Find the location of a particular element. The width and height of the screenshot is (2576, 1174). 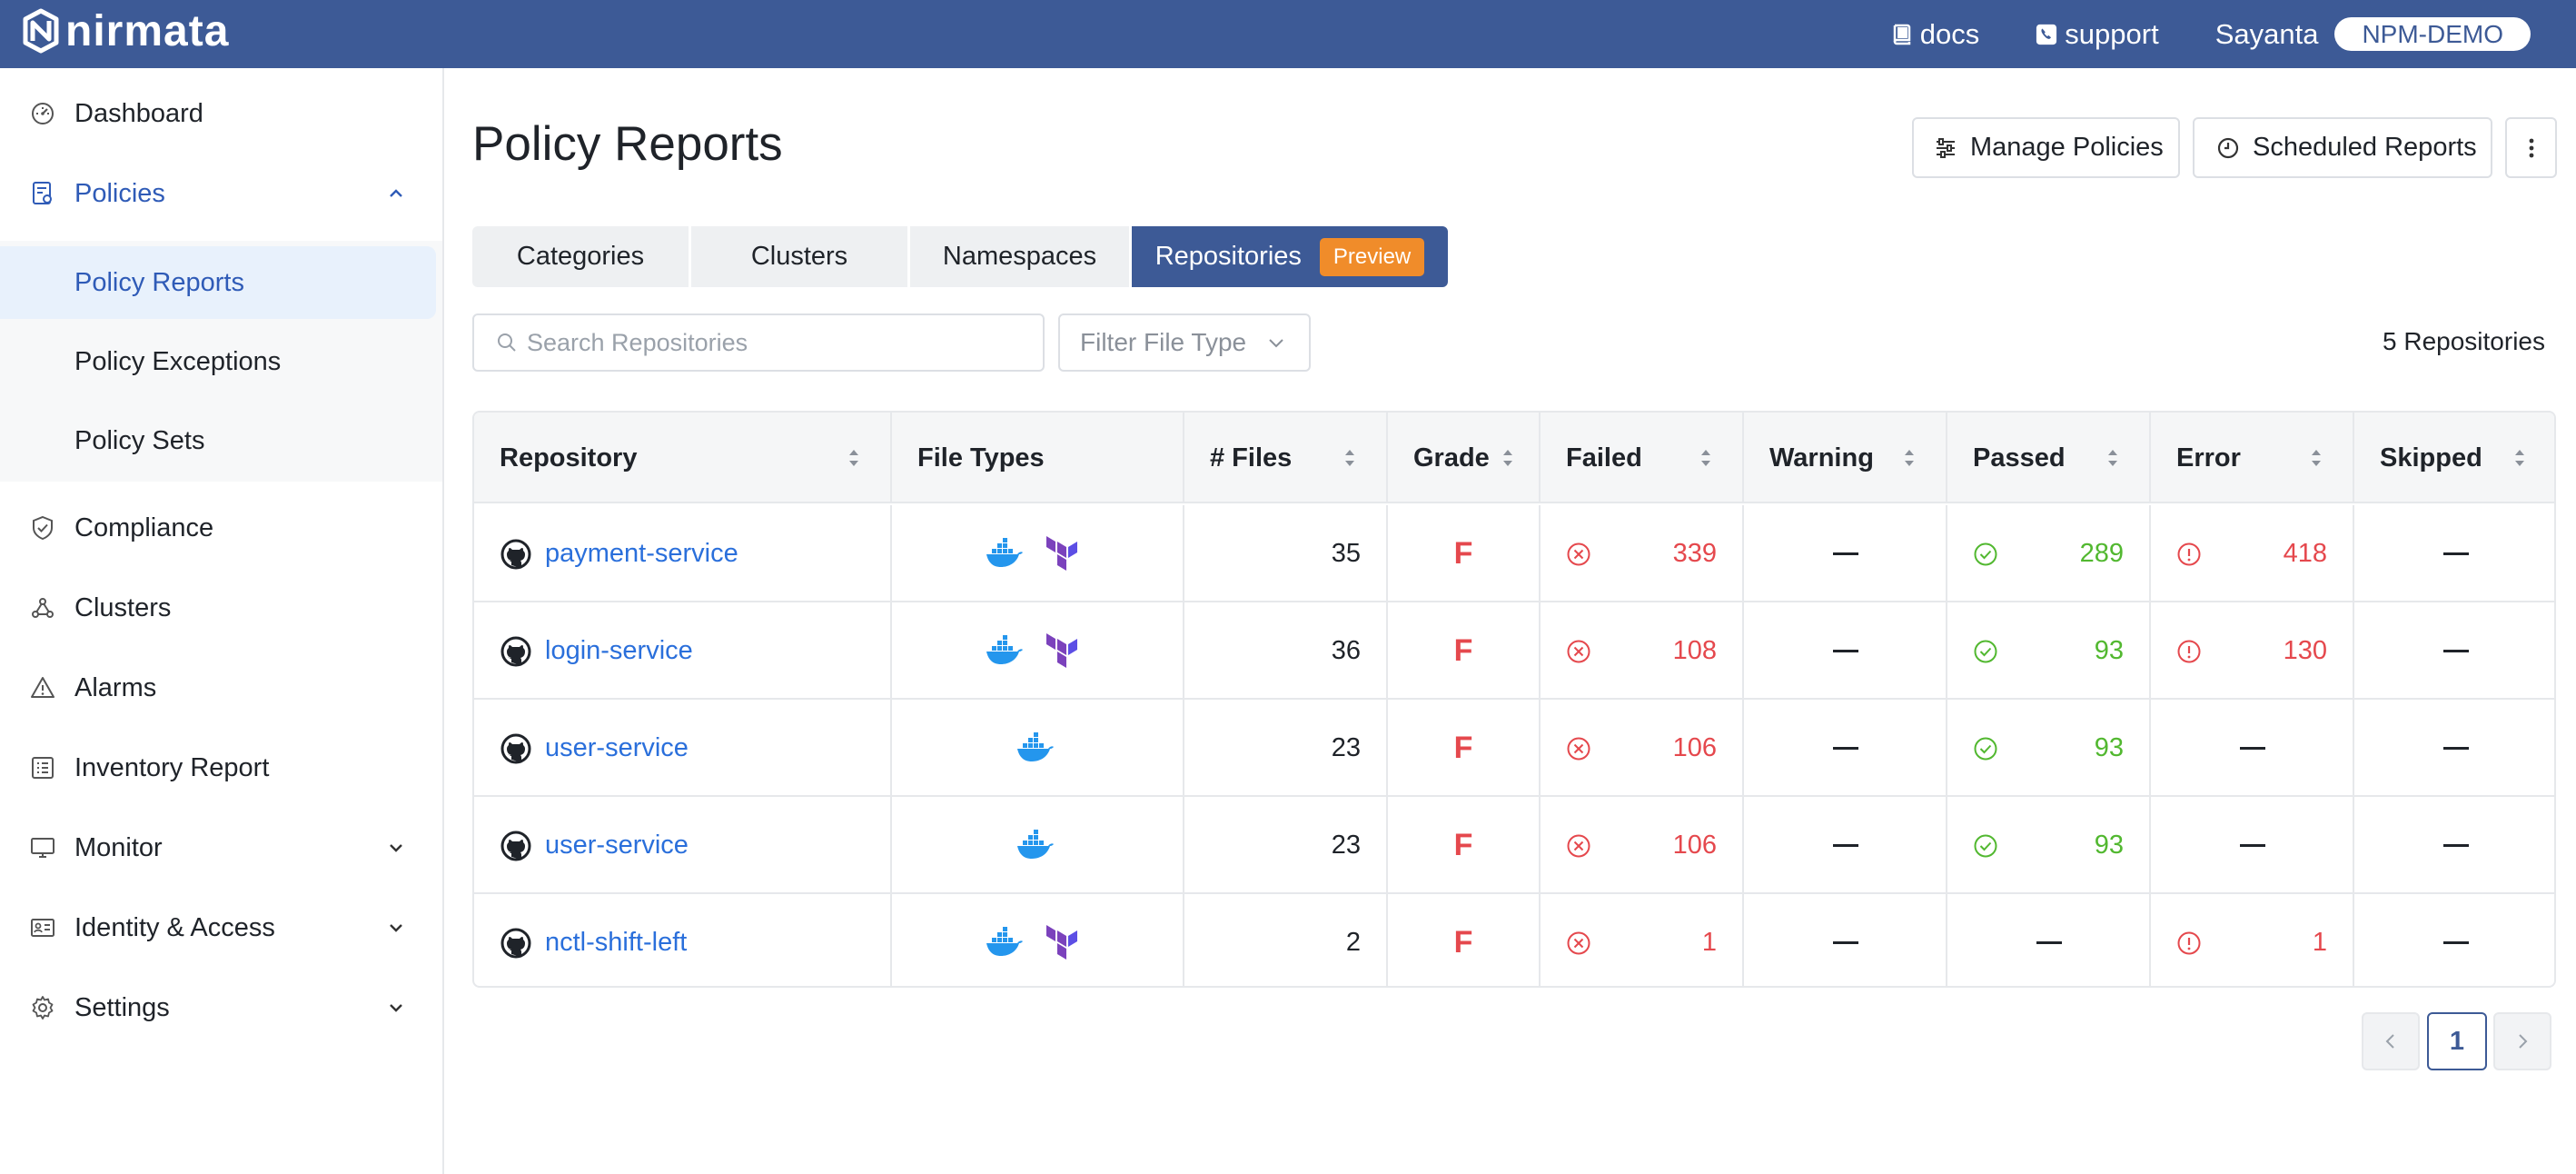

column-header-failed: Failed is located at coordinates (1642, 458).